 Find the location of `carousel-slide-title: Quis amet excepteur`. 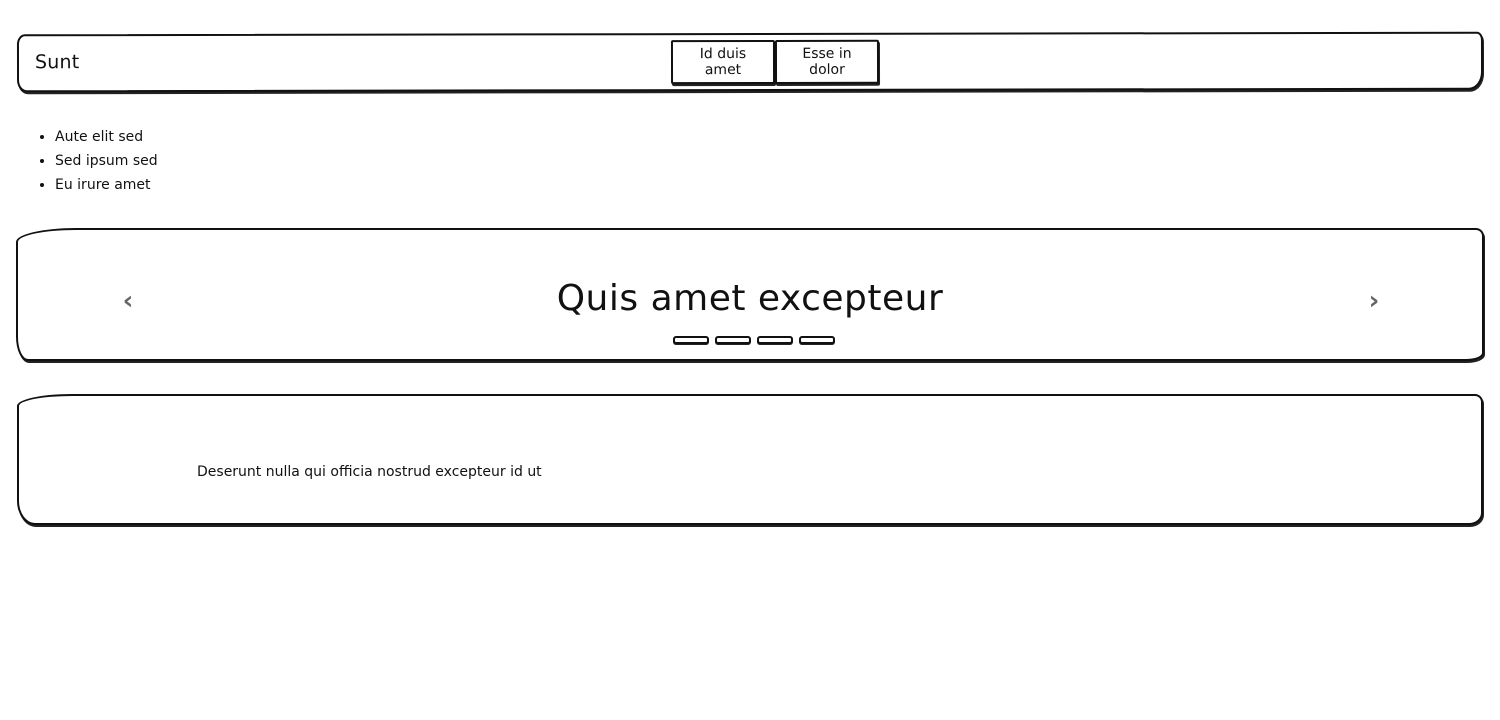

carousel-slide-title: Quis amet excepteur is located at coordinates (750, 298).